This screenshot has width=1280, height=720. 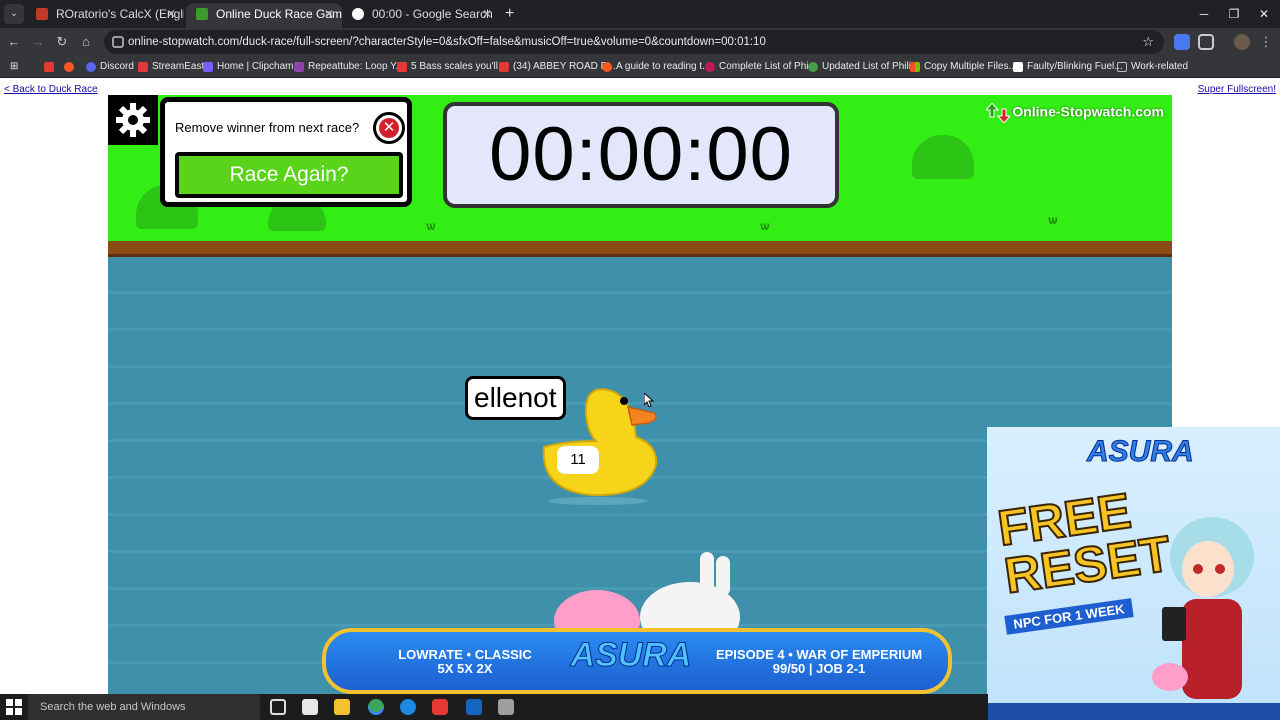 I want to click on remove-winner-toggle: ✕, so click(x=389, y=128).